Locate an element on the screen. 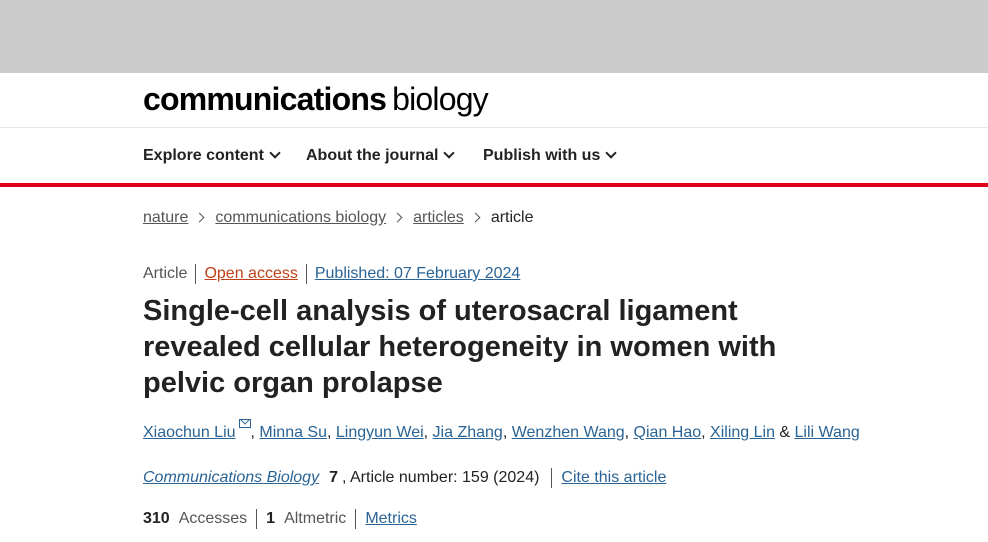 The image size is (988, 542). browser-top-area is located at coordinates (494, 36).